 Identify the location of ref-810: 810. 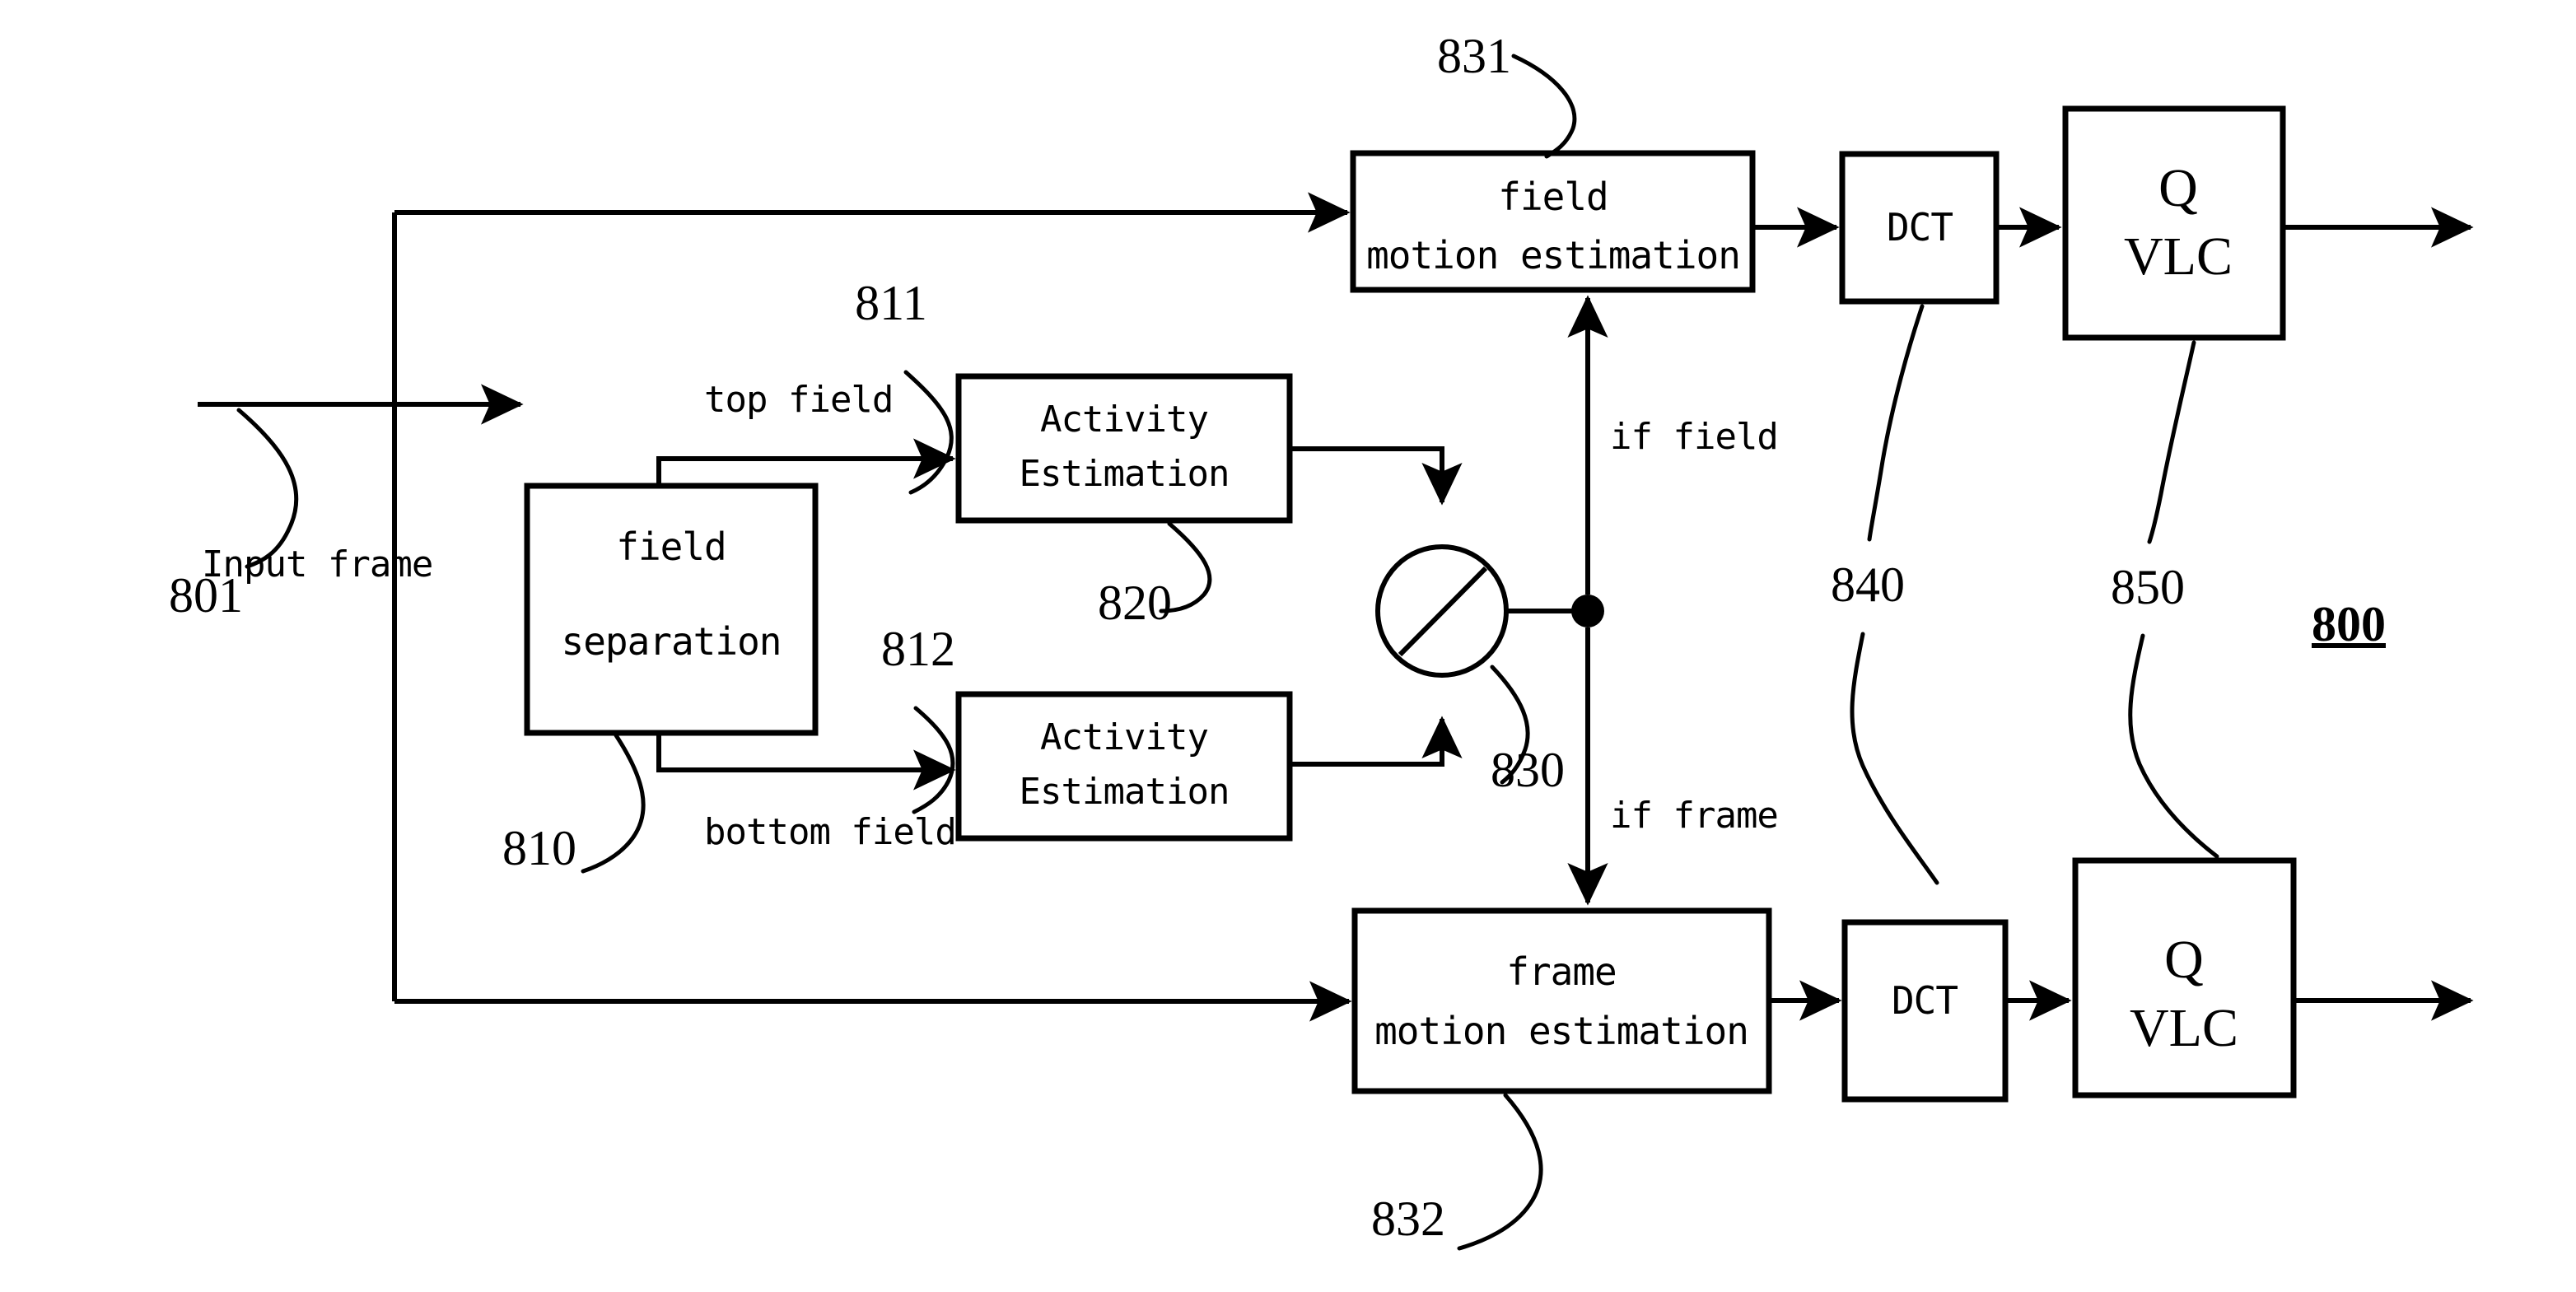
(574, 804).